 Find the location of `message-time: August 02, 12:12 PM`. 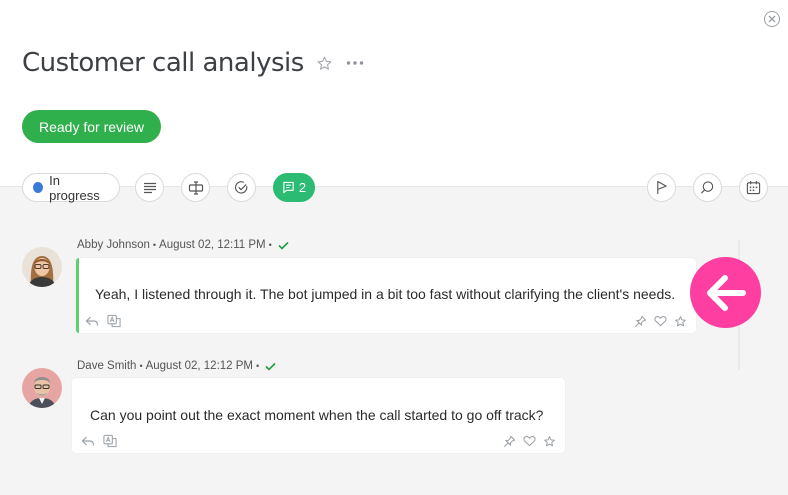

message-time: August 02, 12:12 PM is located at coordinates (199, 366).